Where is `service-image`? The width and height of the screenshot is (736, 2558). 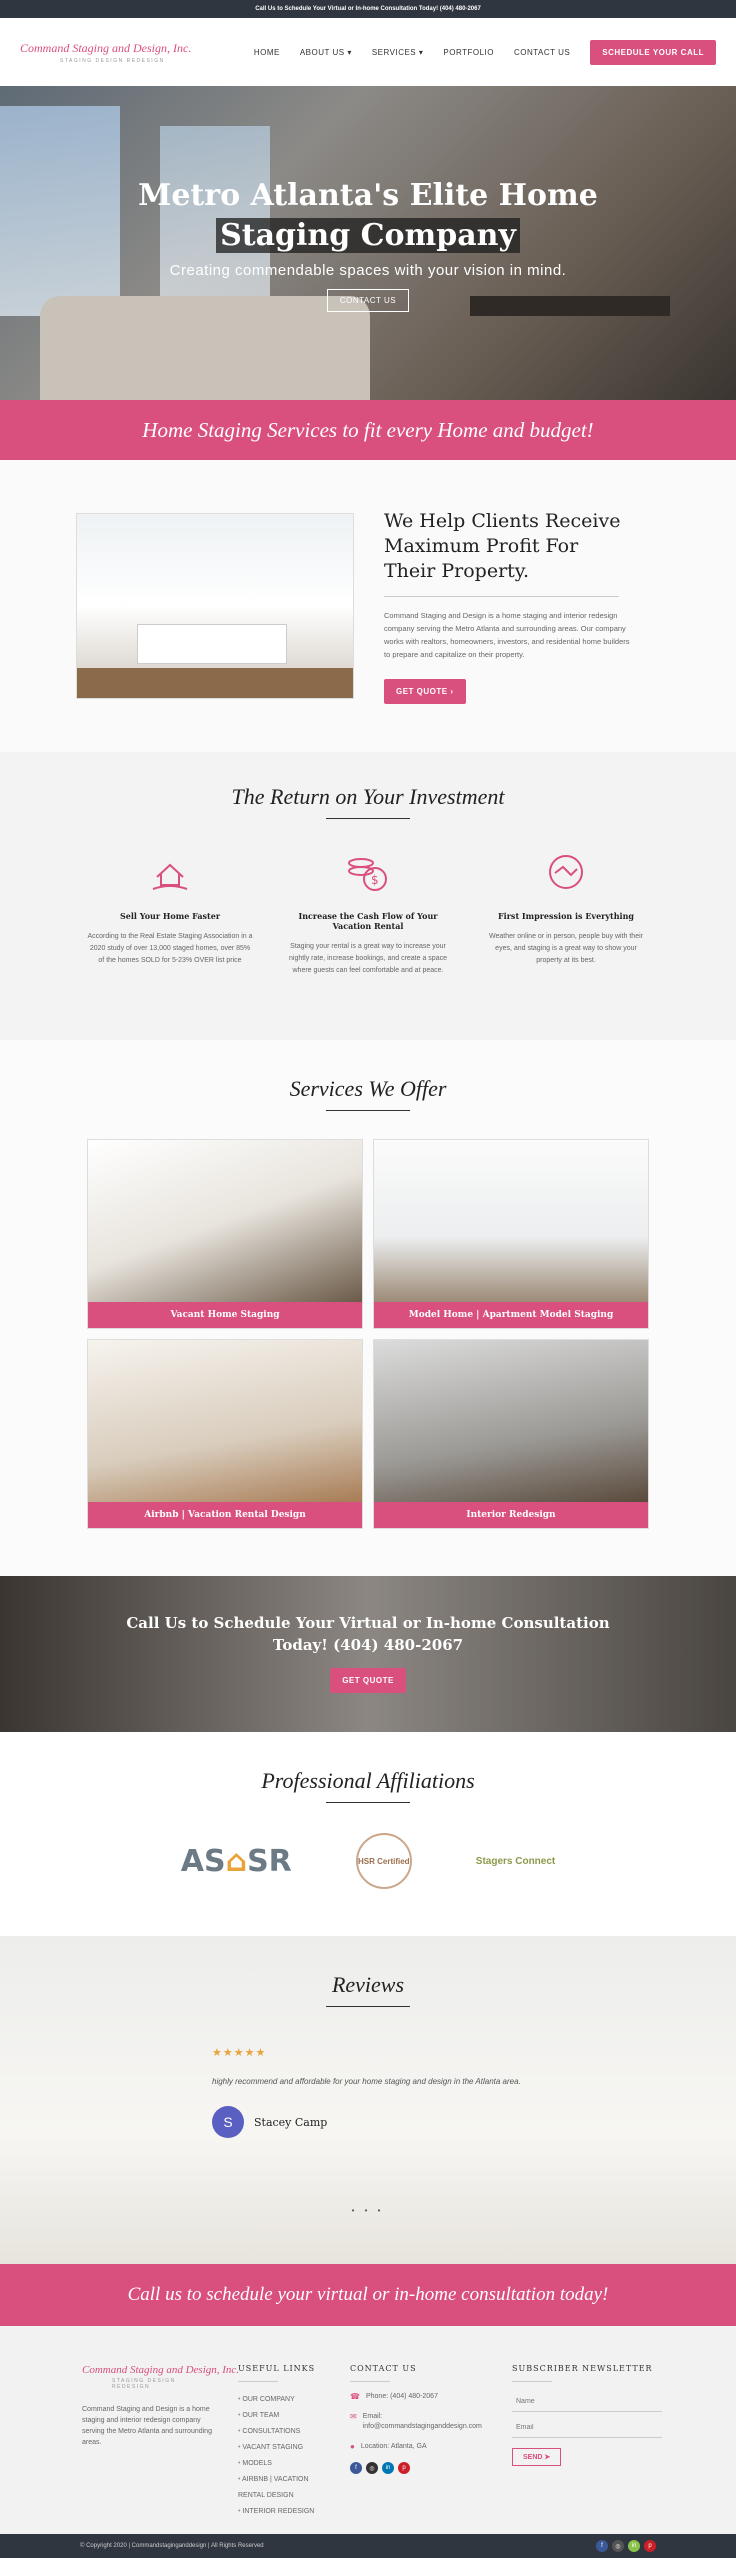 service-image is located at coordinates (511, 1221).